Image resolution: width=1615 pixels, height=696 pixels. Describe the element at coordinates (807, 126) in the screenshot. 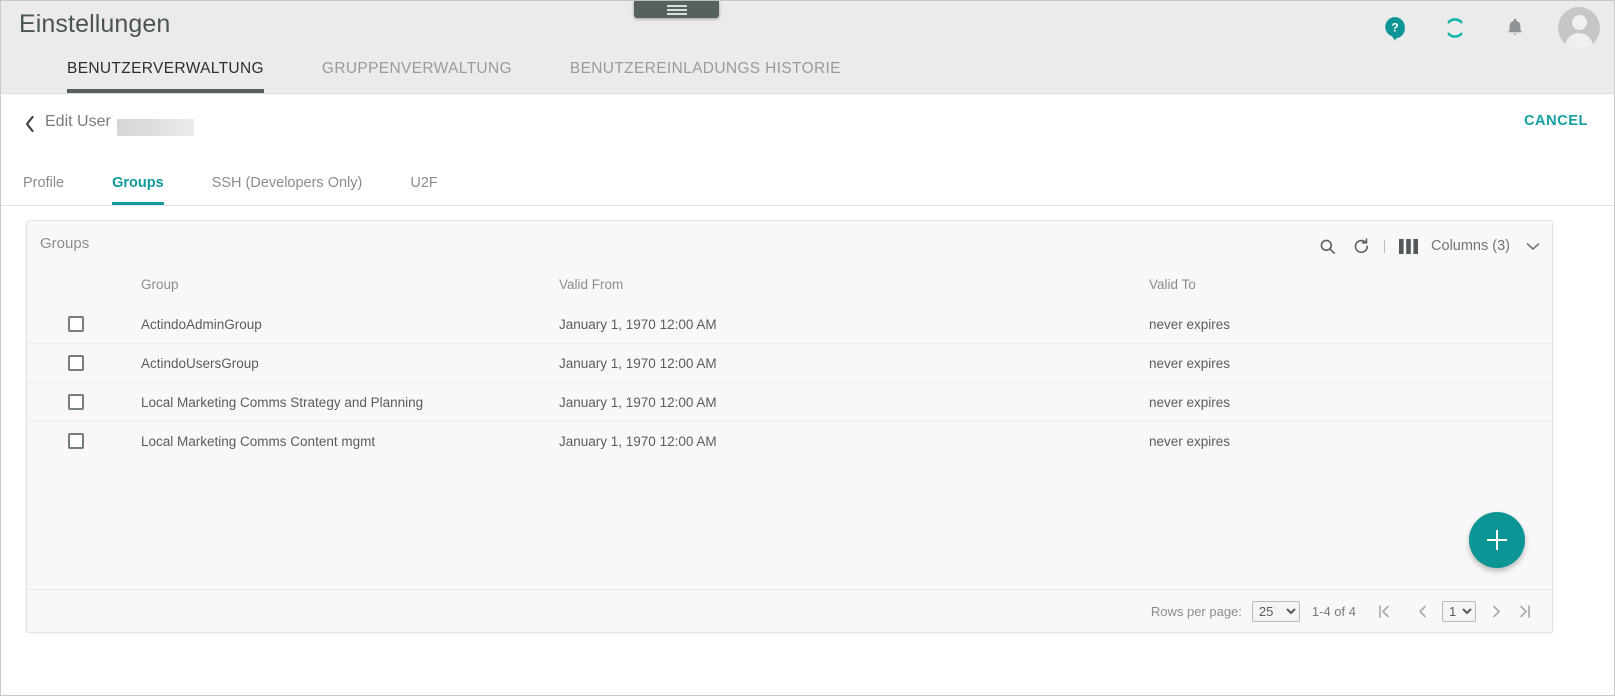

I see `sub-header: Edit User CANCEL` at that location.